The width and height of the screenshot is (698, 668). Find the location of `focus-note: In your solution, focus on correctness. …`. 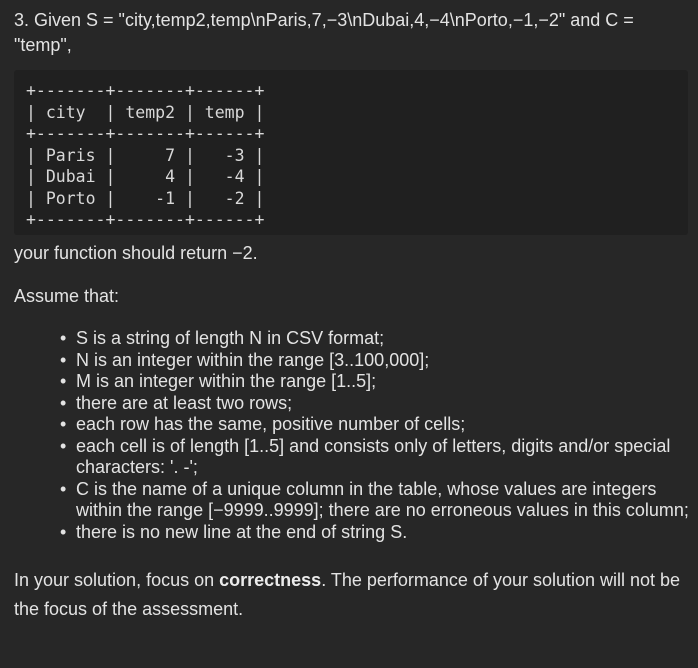

focus-note: In your solution, focus on correctness. … is located at coordinates (352, 595).